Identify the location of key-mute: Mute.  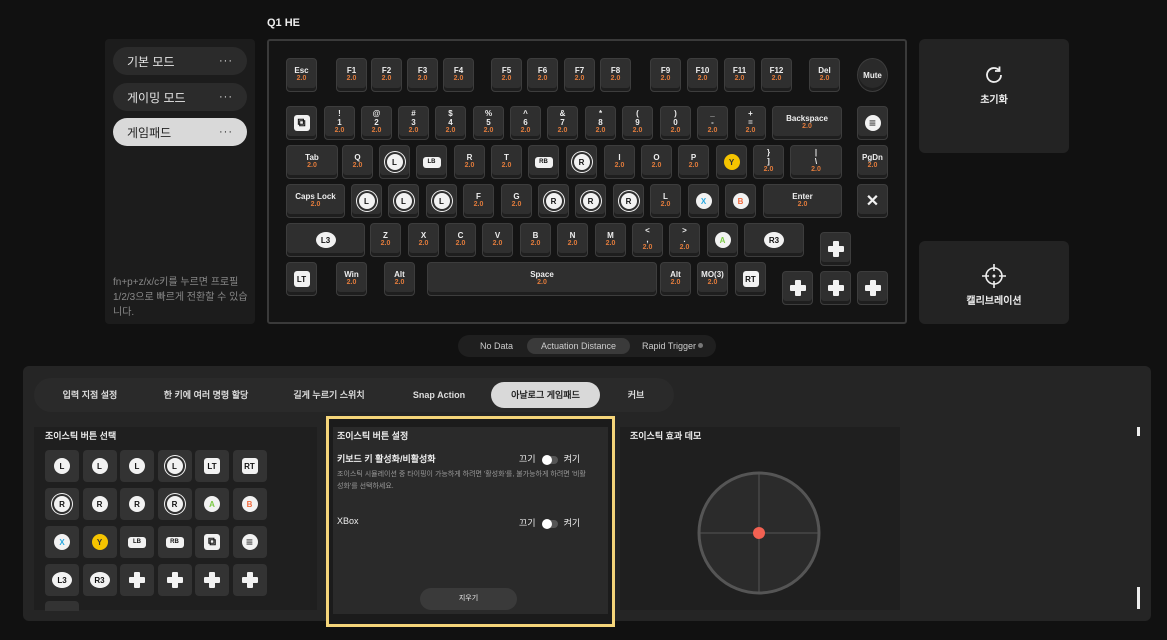
(872, 75).